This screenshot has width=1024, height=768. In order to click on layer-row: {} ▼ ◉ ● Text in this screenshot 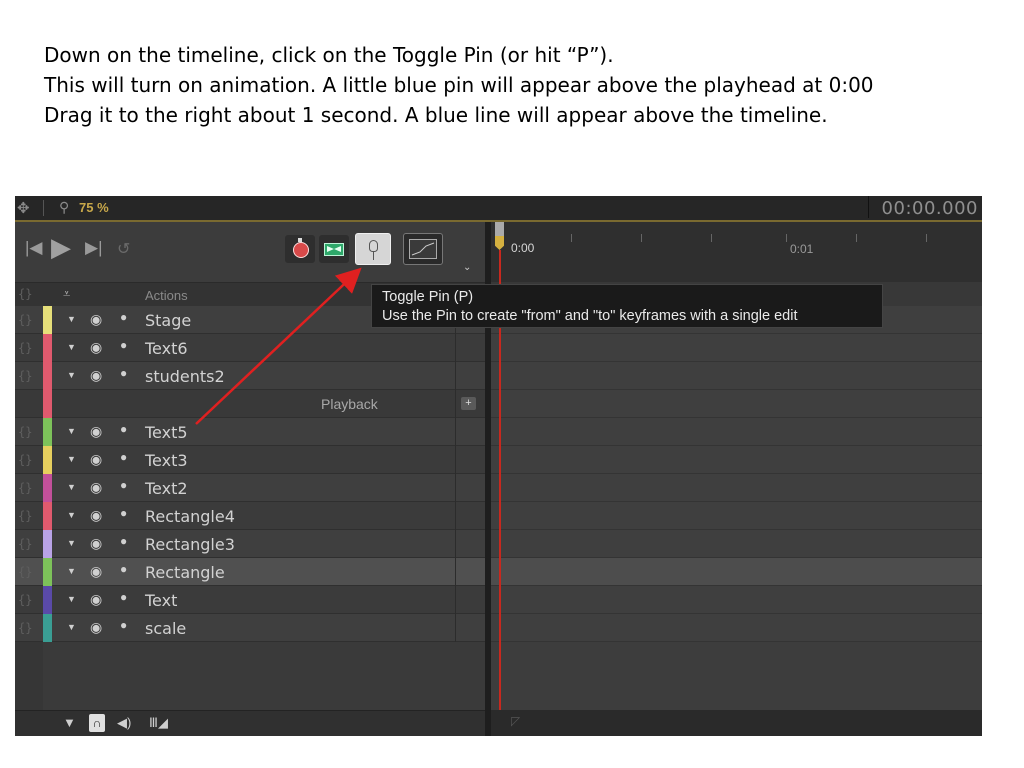, I will do `click(250, 600)`.